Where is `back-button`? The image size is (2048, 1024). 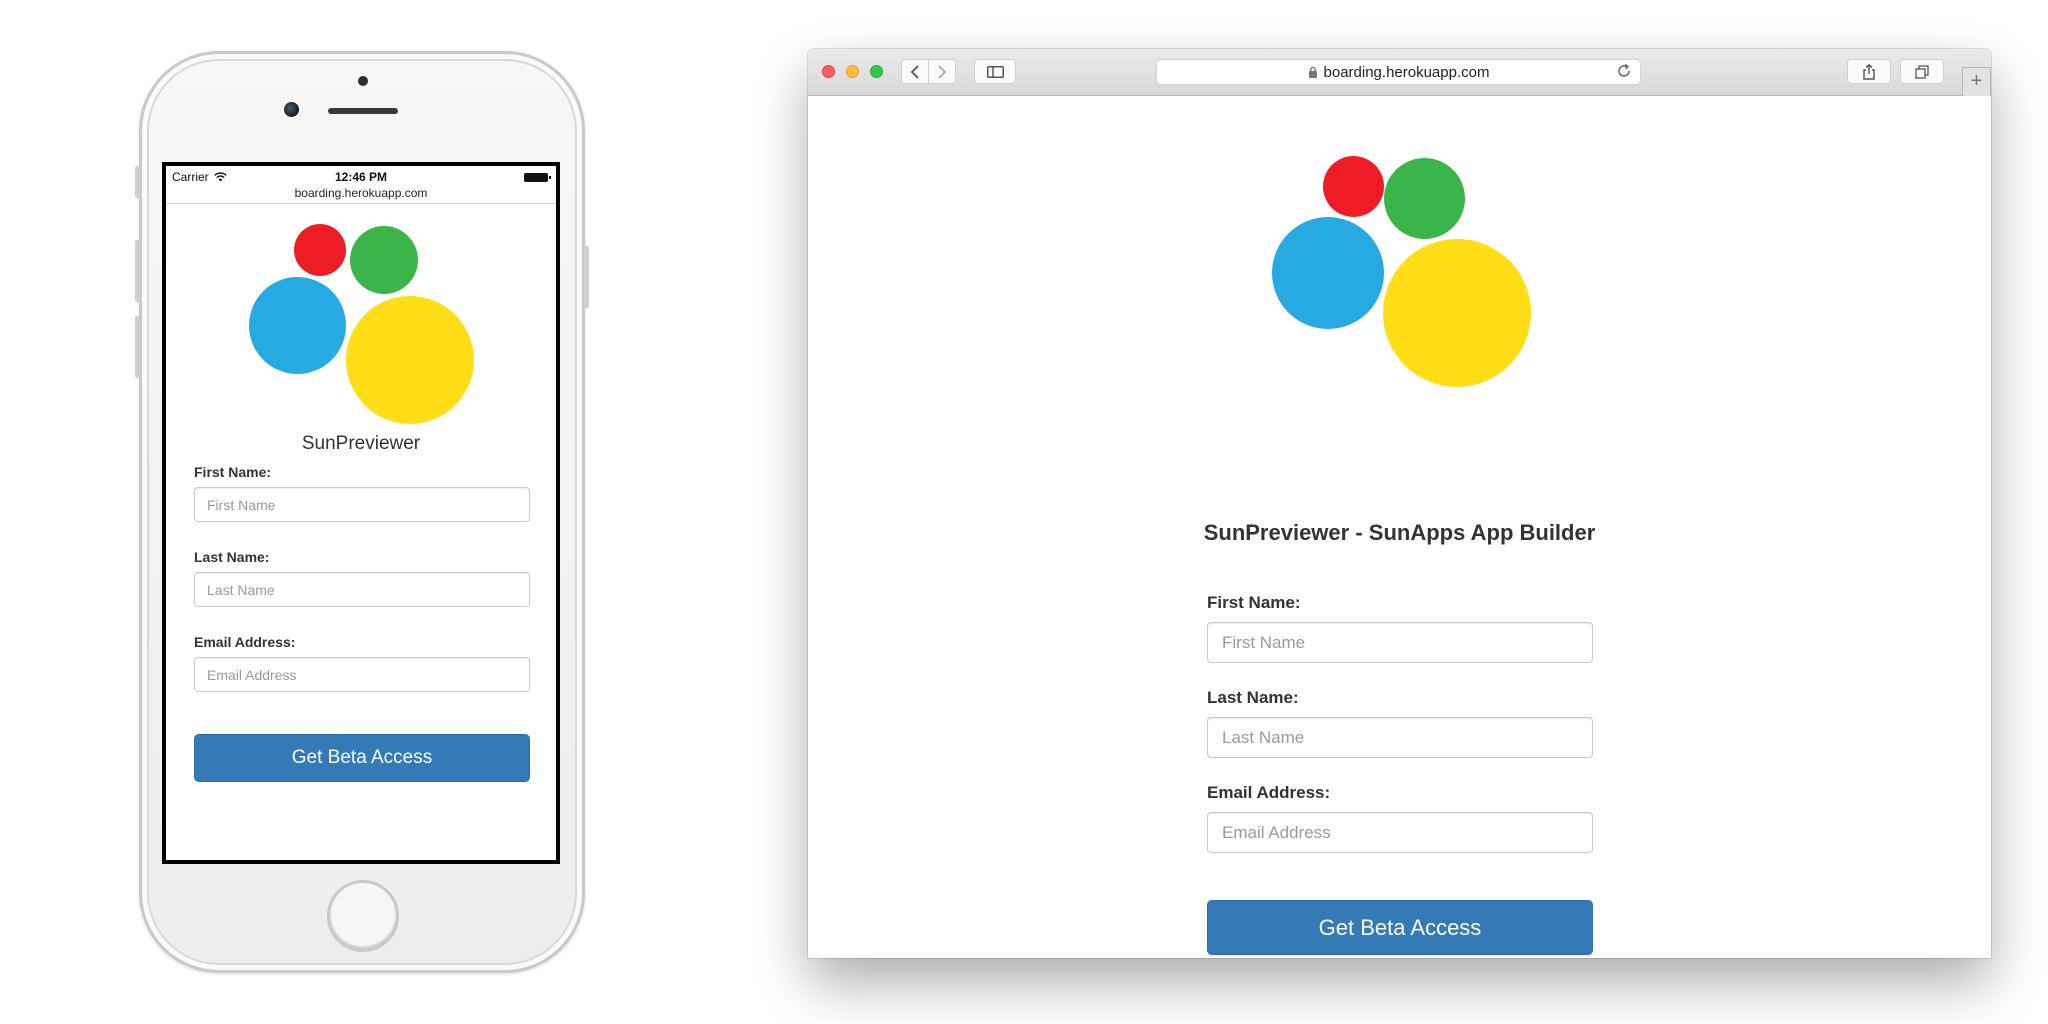
back-button is located at coordinates (915, 71).